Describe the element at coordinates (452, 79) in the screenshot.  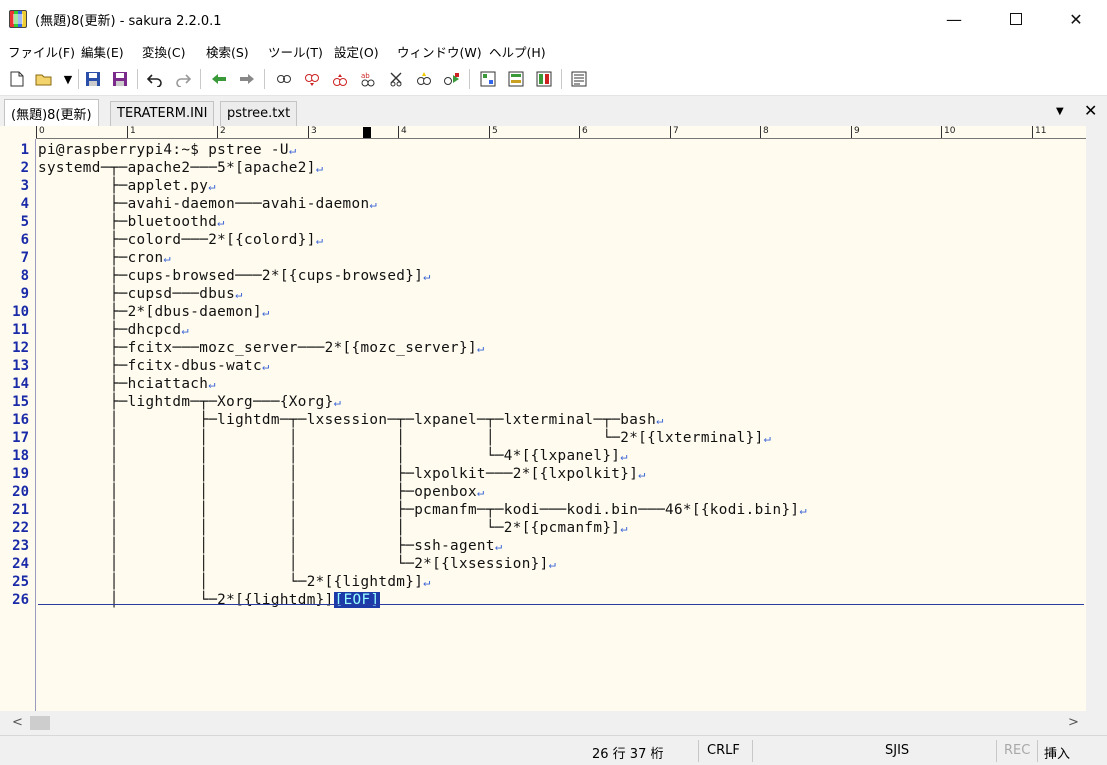
I see `mark-icon` at that location.